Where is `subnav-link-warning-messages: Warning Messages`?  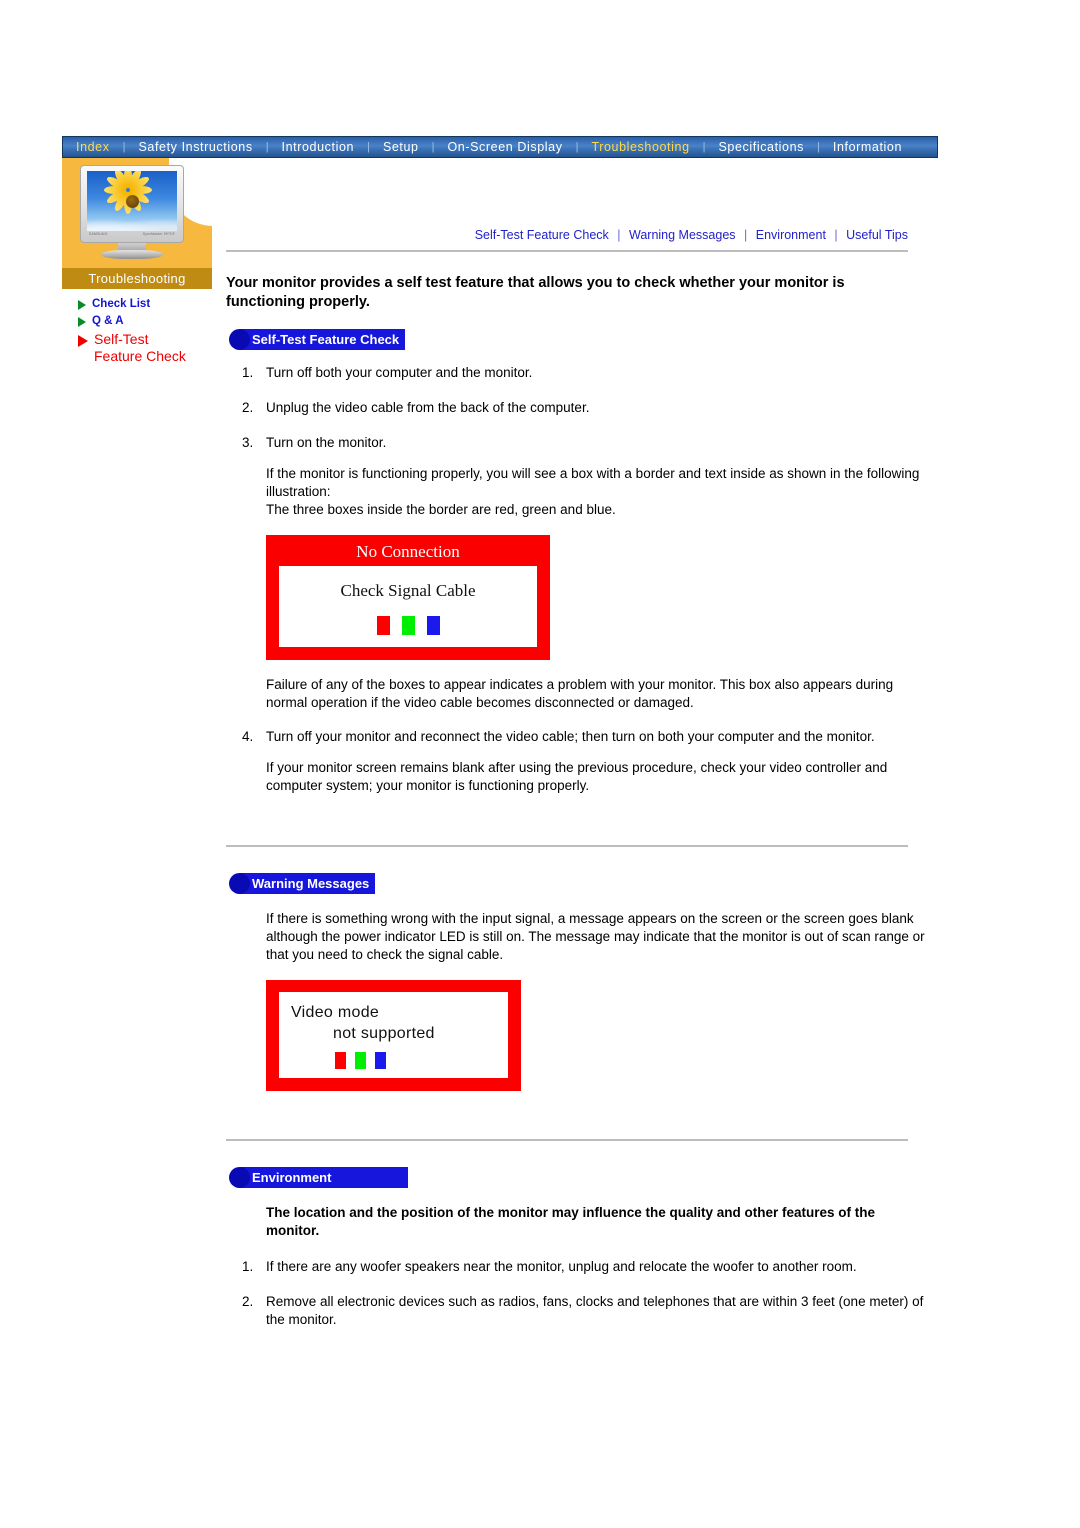
subnav-link-warning-messages: Warning Messages is located at coordinates (682, 235).